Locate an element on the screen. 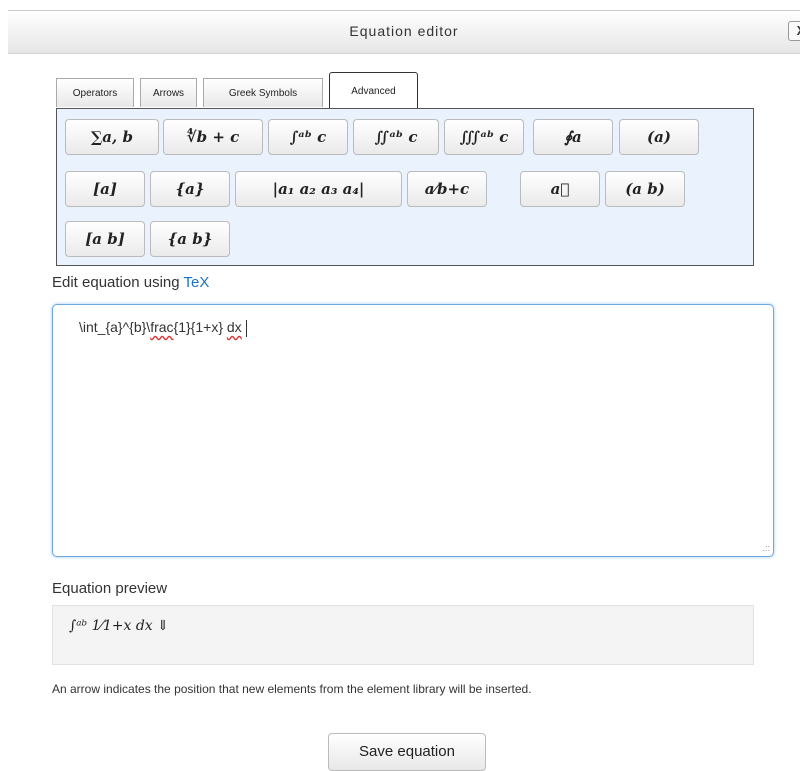 Image resolution: width=800 pixels, height=771 pixels. preview-label: Equation preview is located at coordinates (110, 588).